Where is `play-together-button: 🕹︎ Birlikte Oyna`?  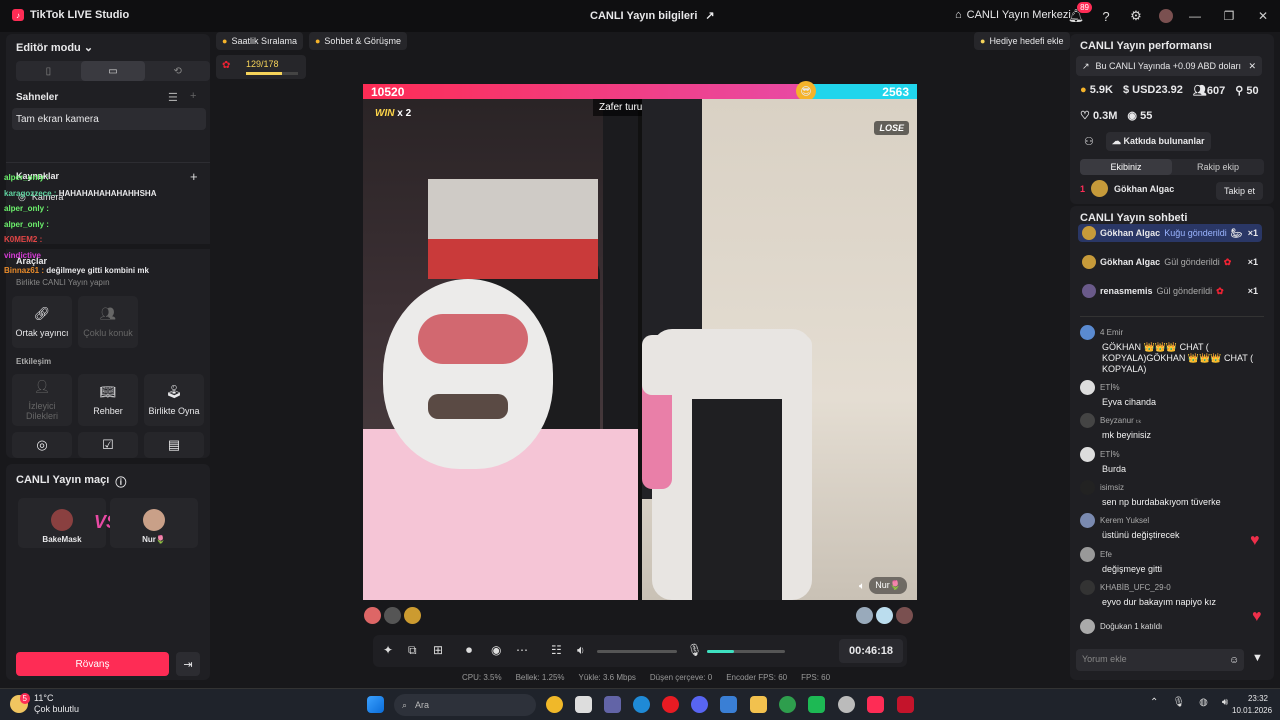 play-together-button: 🕹︎ Birlikte Oyna is located at coordinates (174, 400).